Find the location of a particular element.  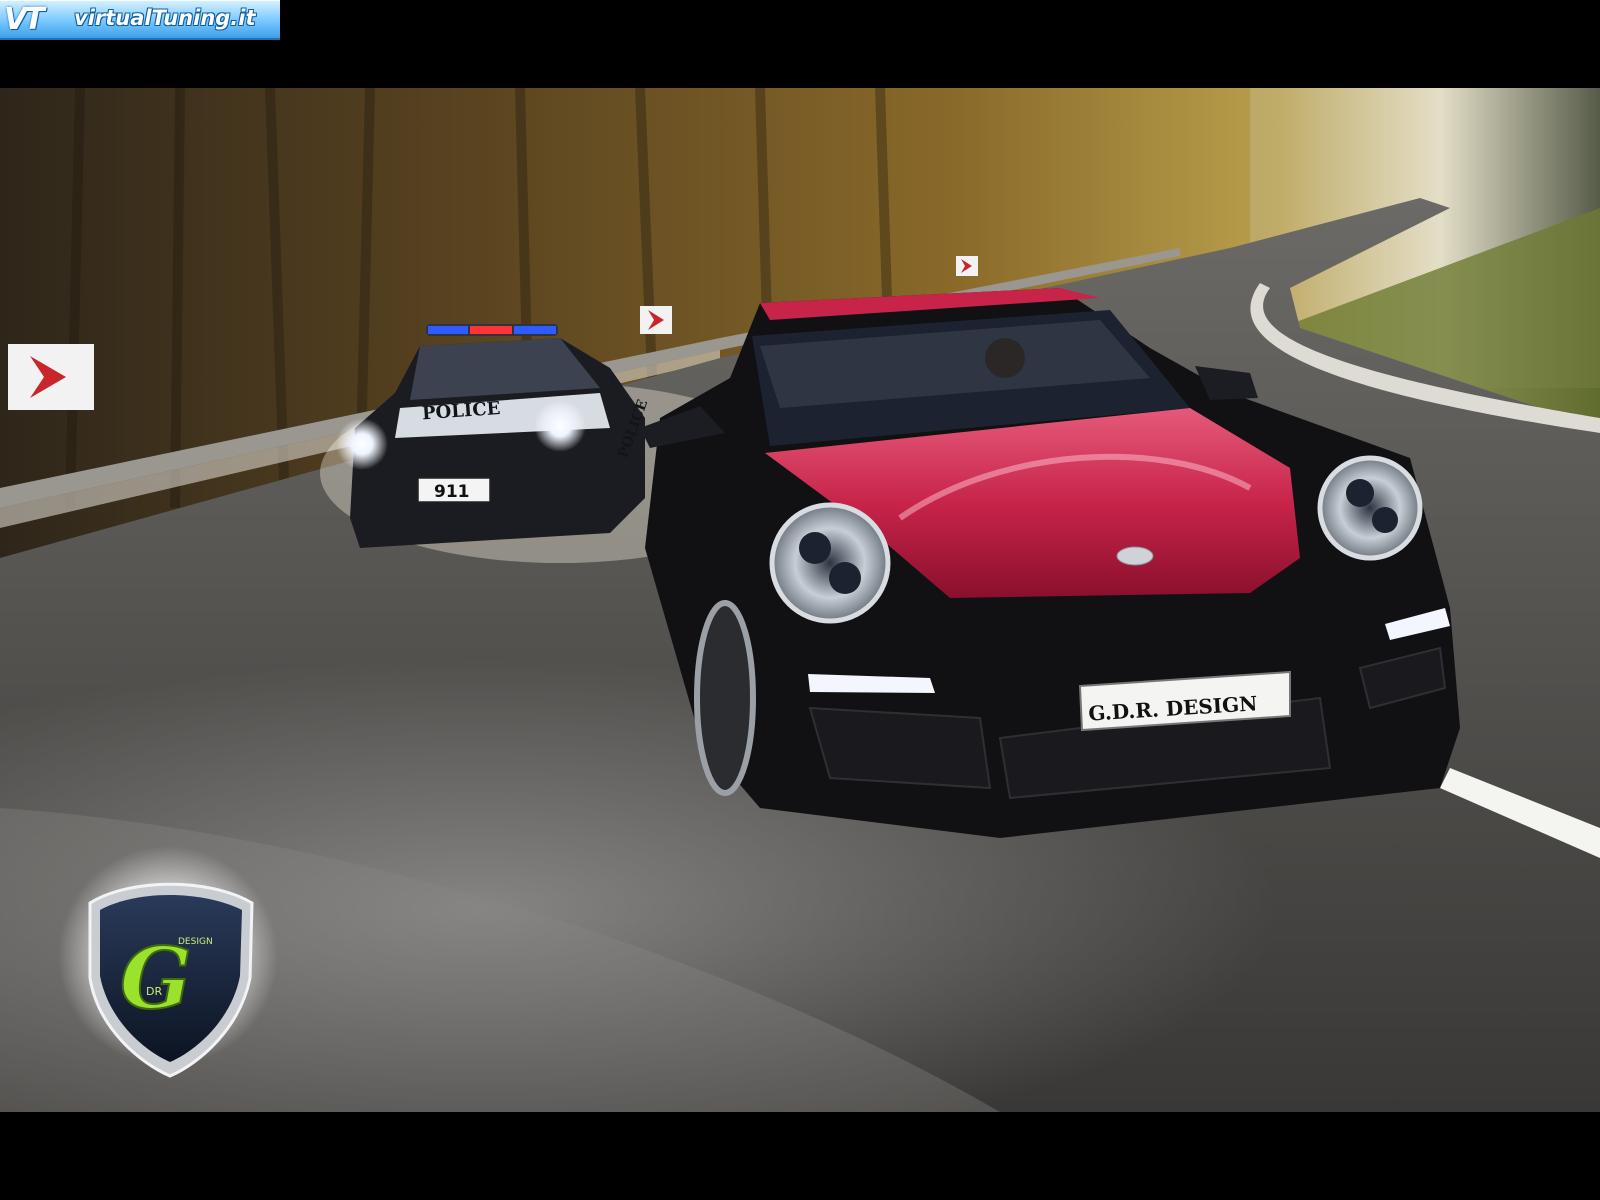

badge-small-top: DESIGN is located at coordinates (195, 942).